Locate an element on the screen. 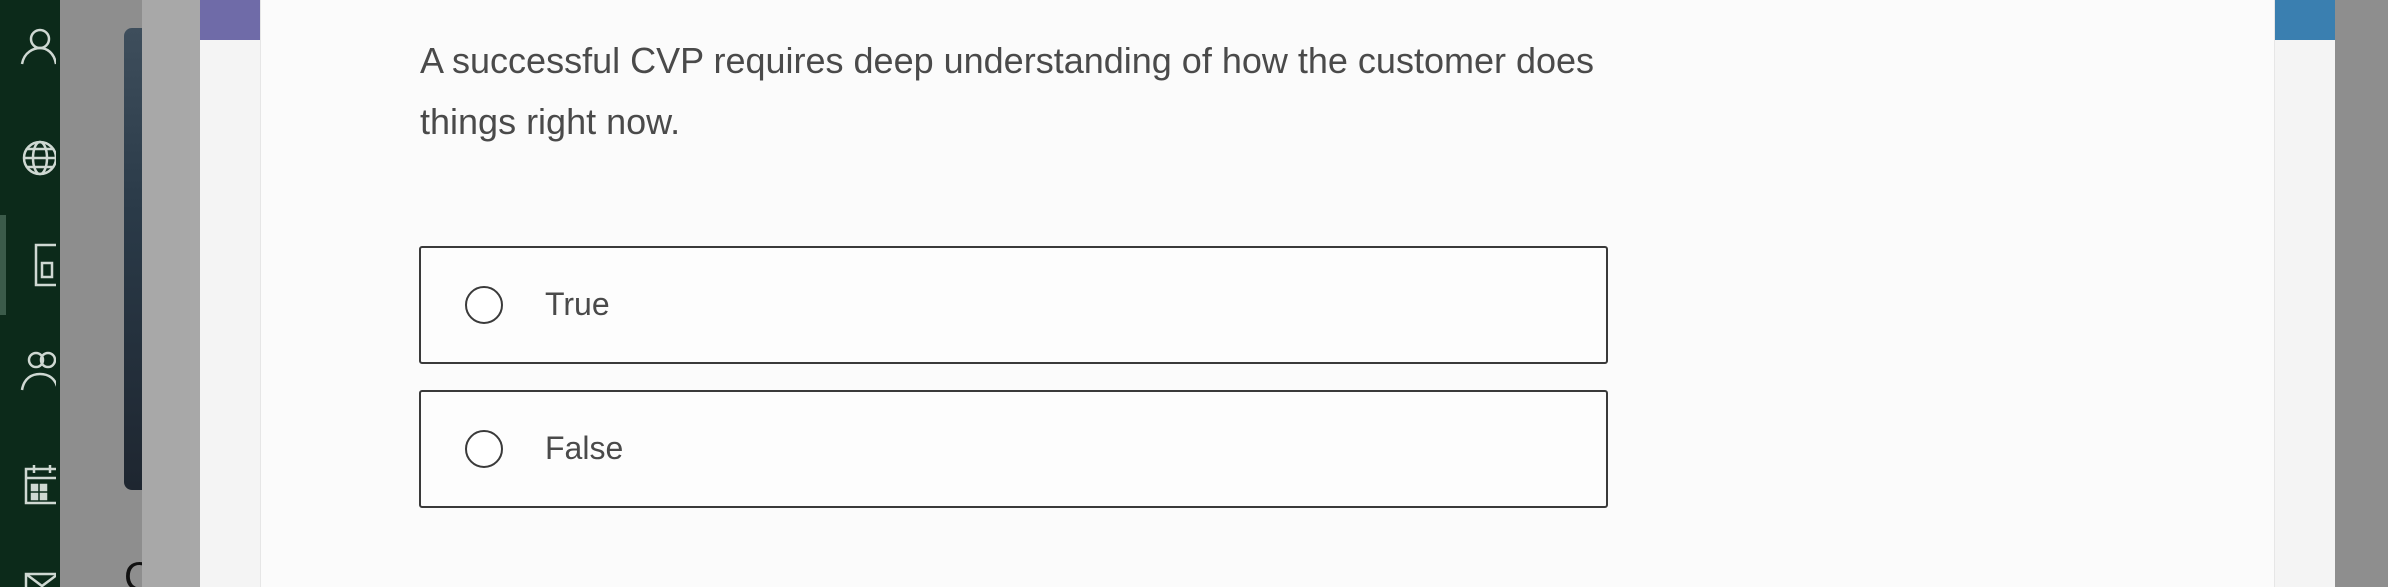 Image resolution: width=2388 pixels, height=587 pixels. messages-icon is located at coordinates (36, 576).